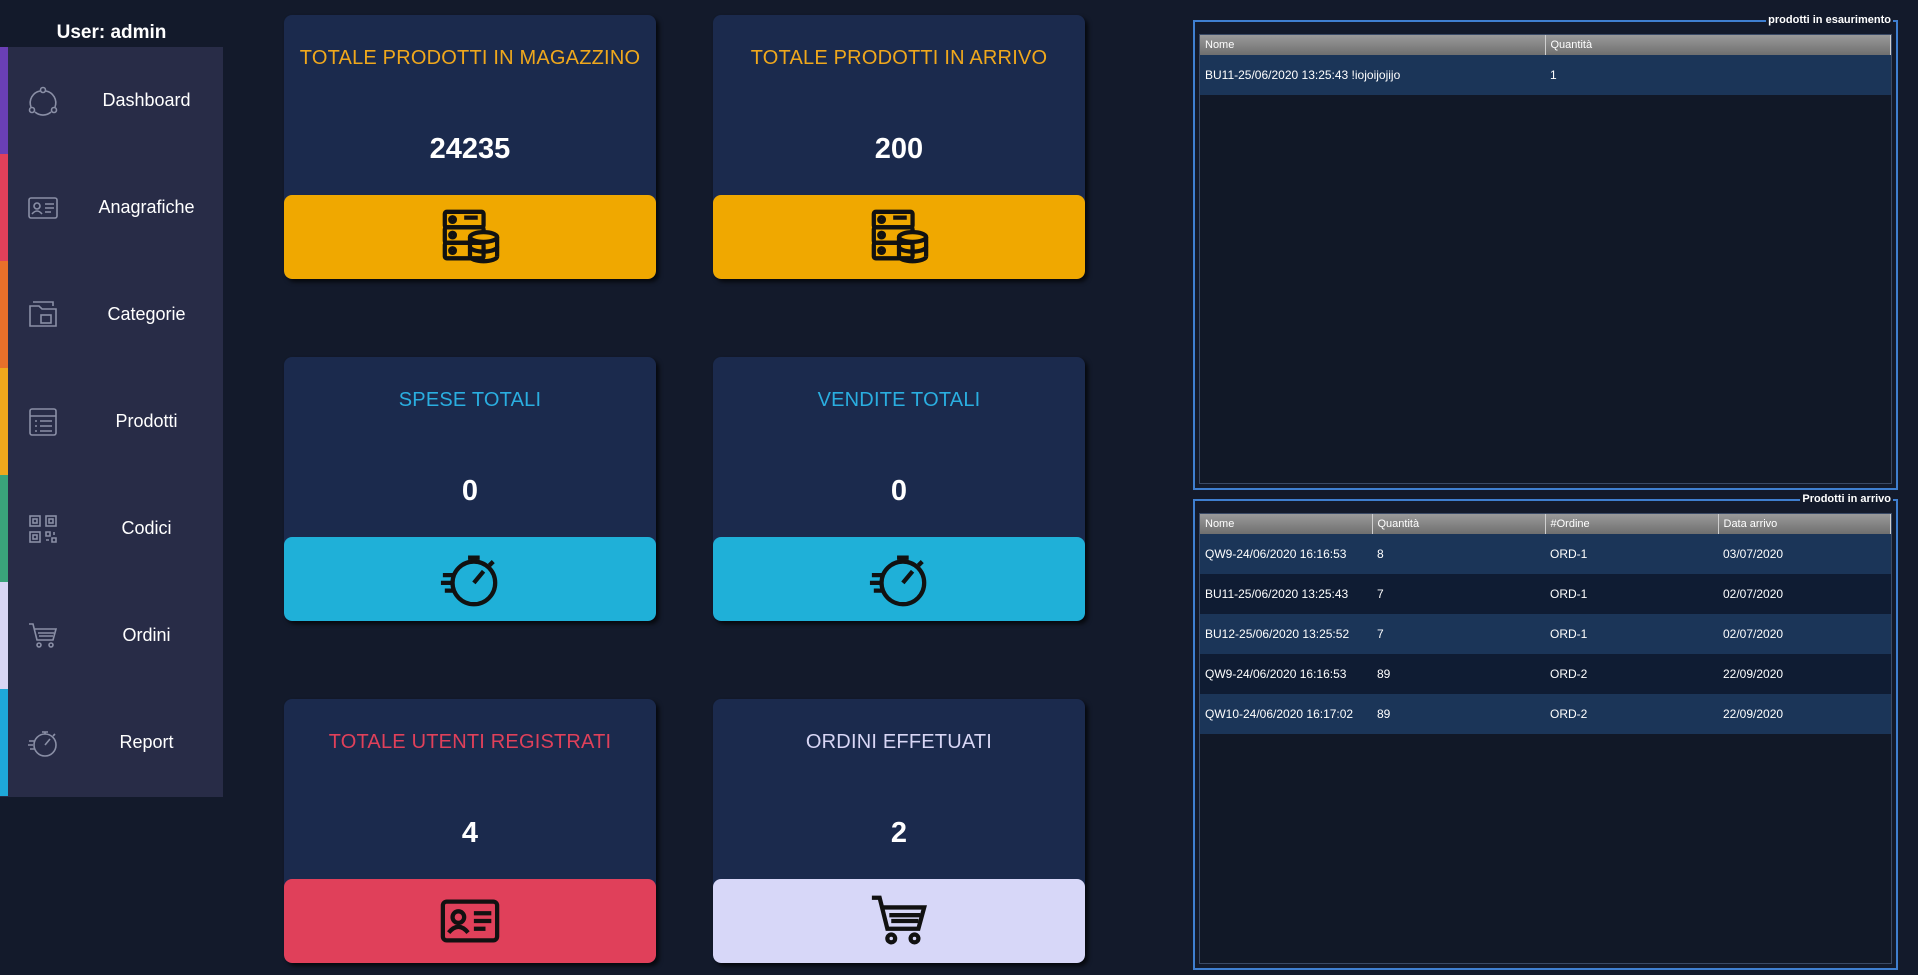  I want to click on sidebar-item-label: Report, so click(146, 742).